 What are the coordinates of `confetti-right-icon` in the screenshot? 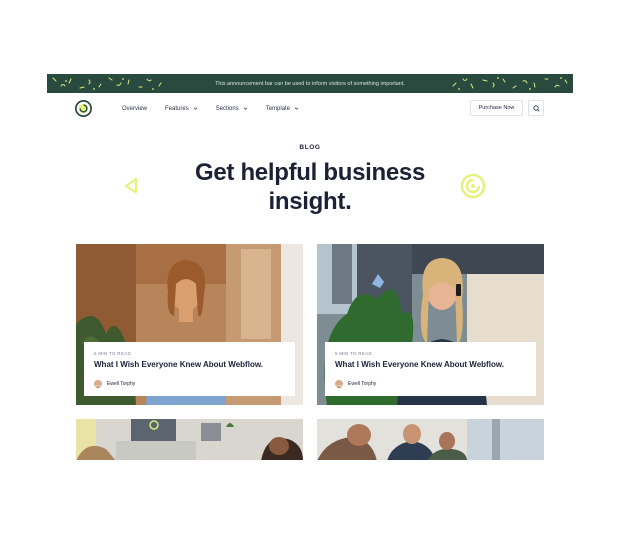 It's located at (510, 83).